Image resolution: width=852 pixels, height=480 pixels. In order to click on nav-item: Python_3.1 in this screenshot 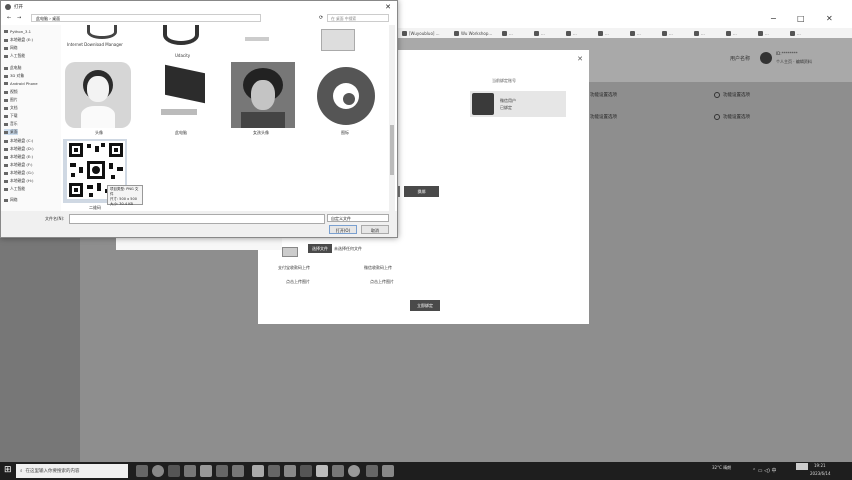, I will do `click(17, 31)`.